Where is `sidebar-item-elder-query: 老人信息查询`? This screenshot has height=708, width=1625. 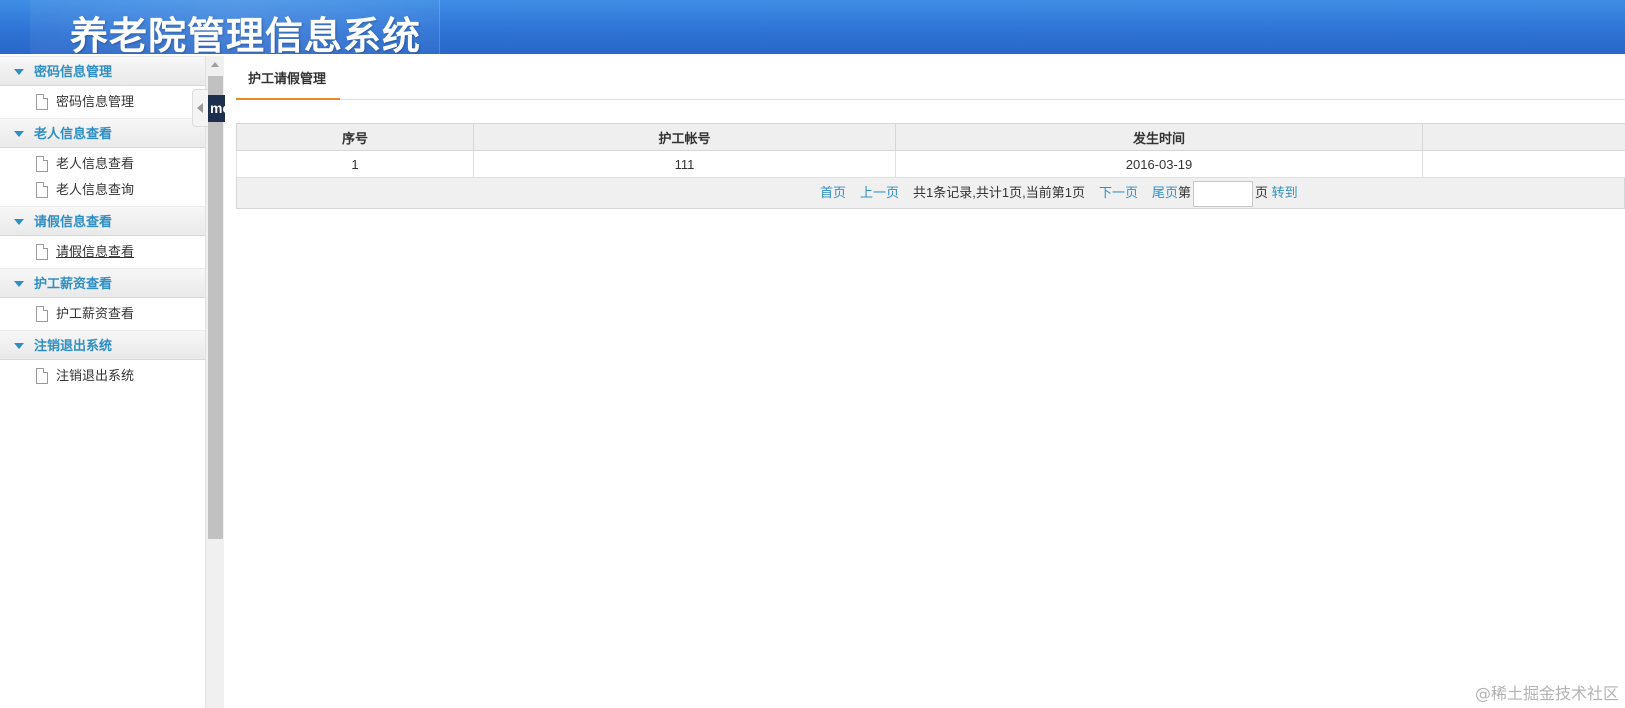 sidebar-item-elder-query: 老人信息查询 is located at coordinates (102, 190).